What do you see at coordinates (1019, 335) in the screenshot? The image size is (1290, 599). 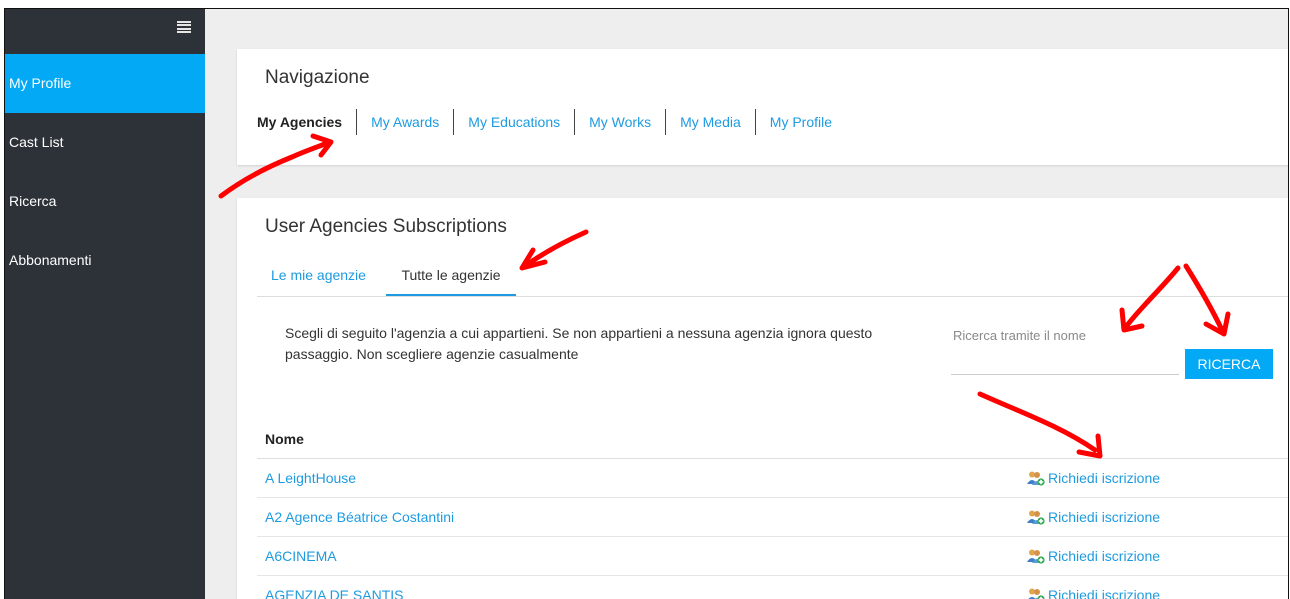 I see `search-label: Ricerca tramite il nome` at bounding box center [1019, 335].